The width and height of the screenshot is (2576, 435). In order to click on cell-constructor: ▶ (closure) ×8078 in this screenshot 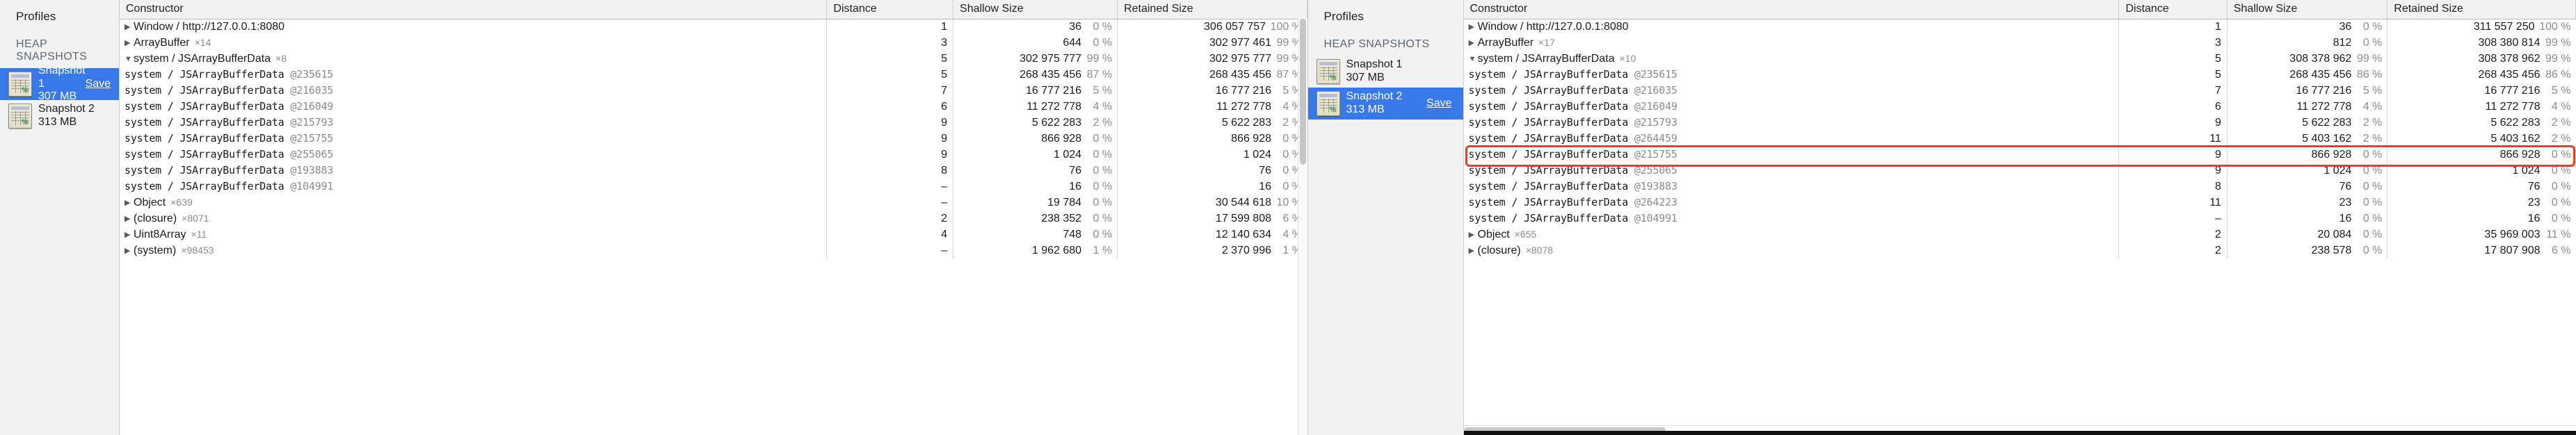, I will do `click(1791, 250)`.